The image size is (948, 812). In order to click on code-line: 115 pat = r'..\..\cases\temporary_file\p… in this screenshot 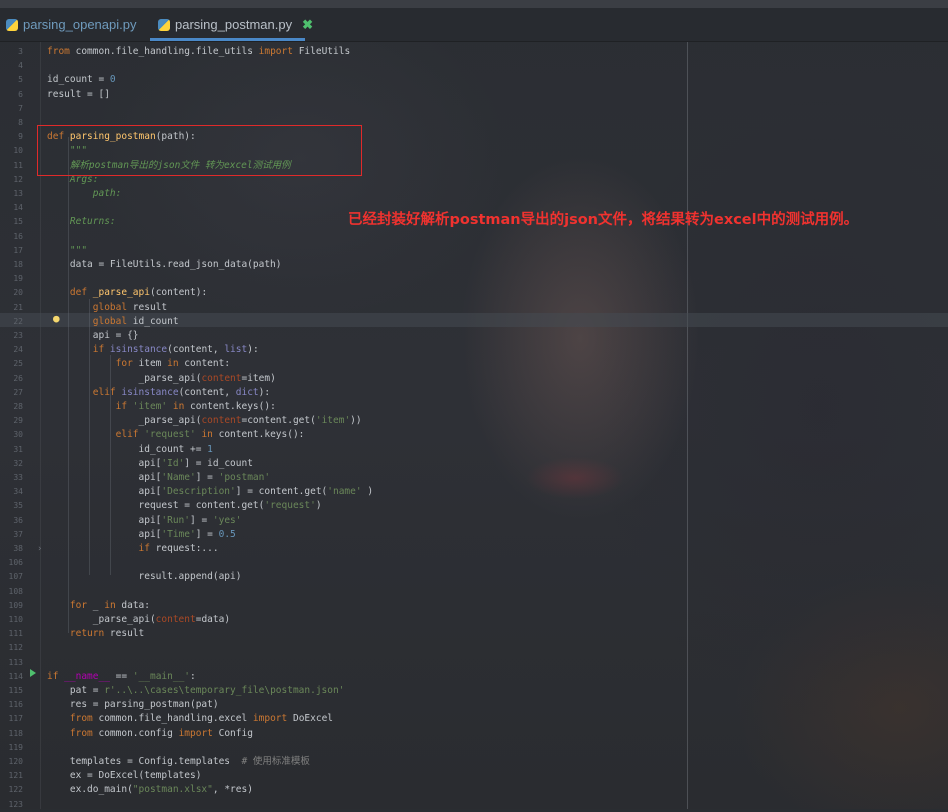, I will do `click(474, 691)`.